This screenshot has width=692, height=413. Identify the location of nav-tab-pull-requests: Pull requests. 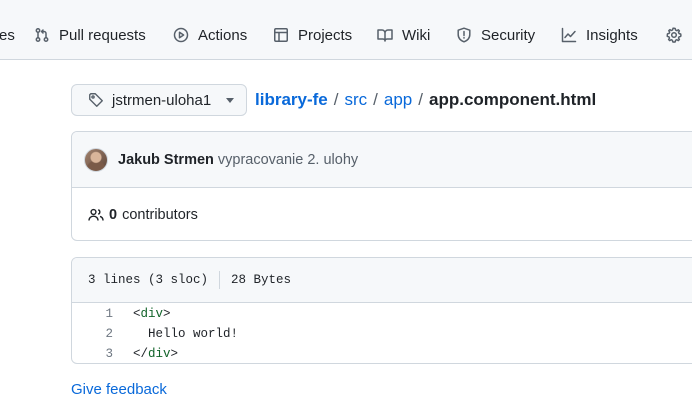
(90, 35).